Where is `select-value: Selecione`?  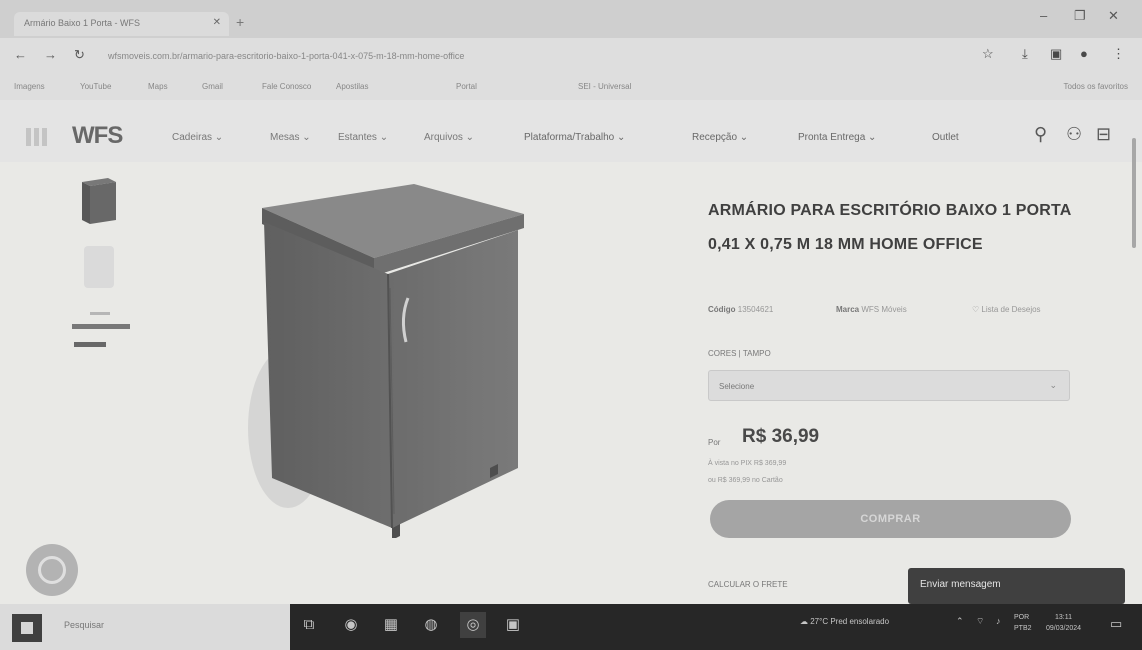
select-value: Selecione is located at coordinates (737, 386).